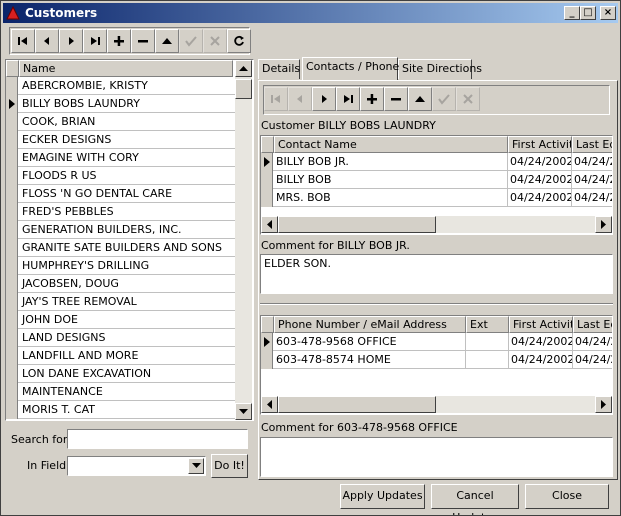  What do you see at coordinates (196, 466) in the screenshot?
I see `chevron-down-icon` at bounding box center [196, 466].